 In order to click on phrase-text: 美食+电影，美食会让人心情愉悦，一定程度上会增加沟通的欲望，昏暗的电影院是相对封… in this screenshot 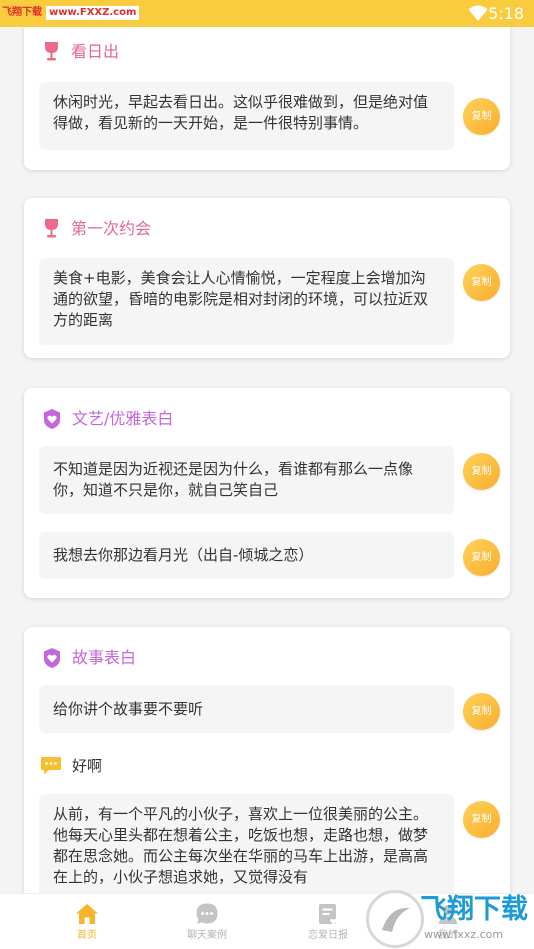, I will do `click(241, 299)`.